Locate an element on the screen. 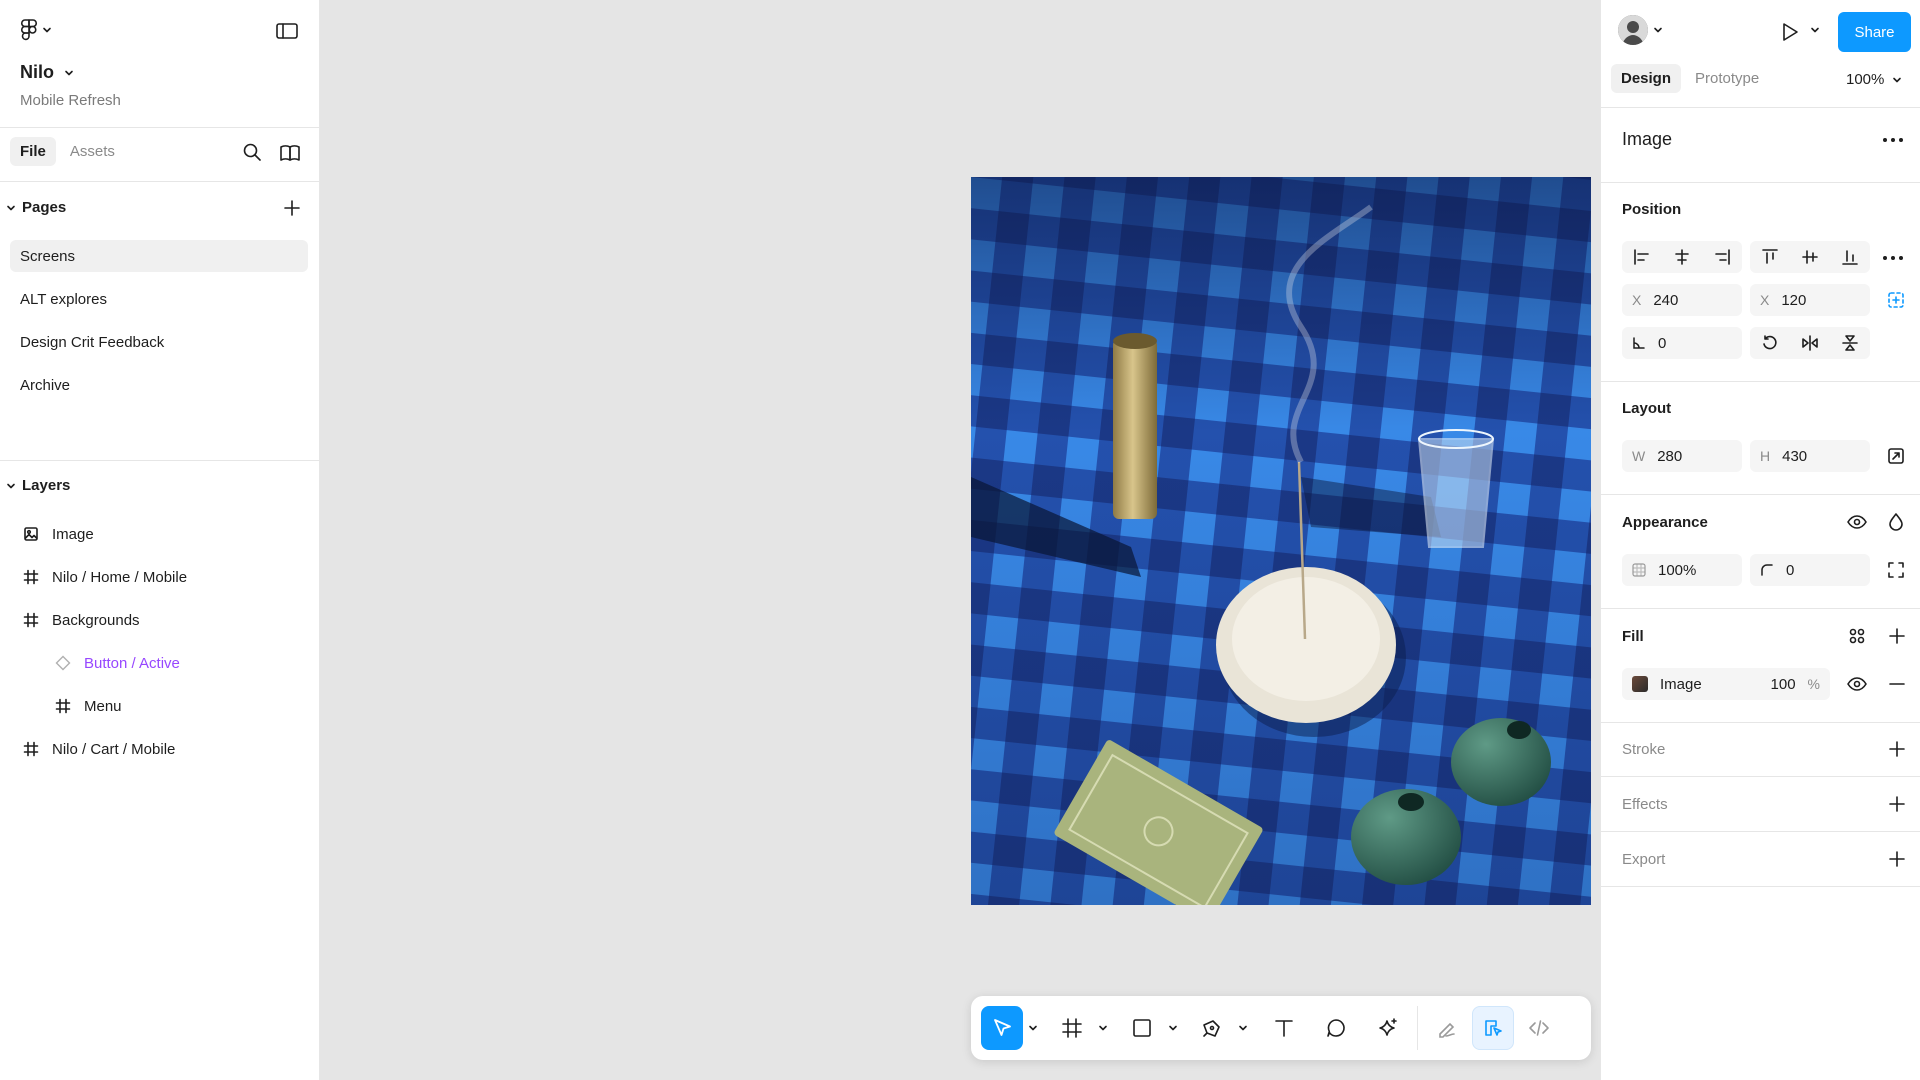  transform-group is located at coordinates (1810, 343).